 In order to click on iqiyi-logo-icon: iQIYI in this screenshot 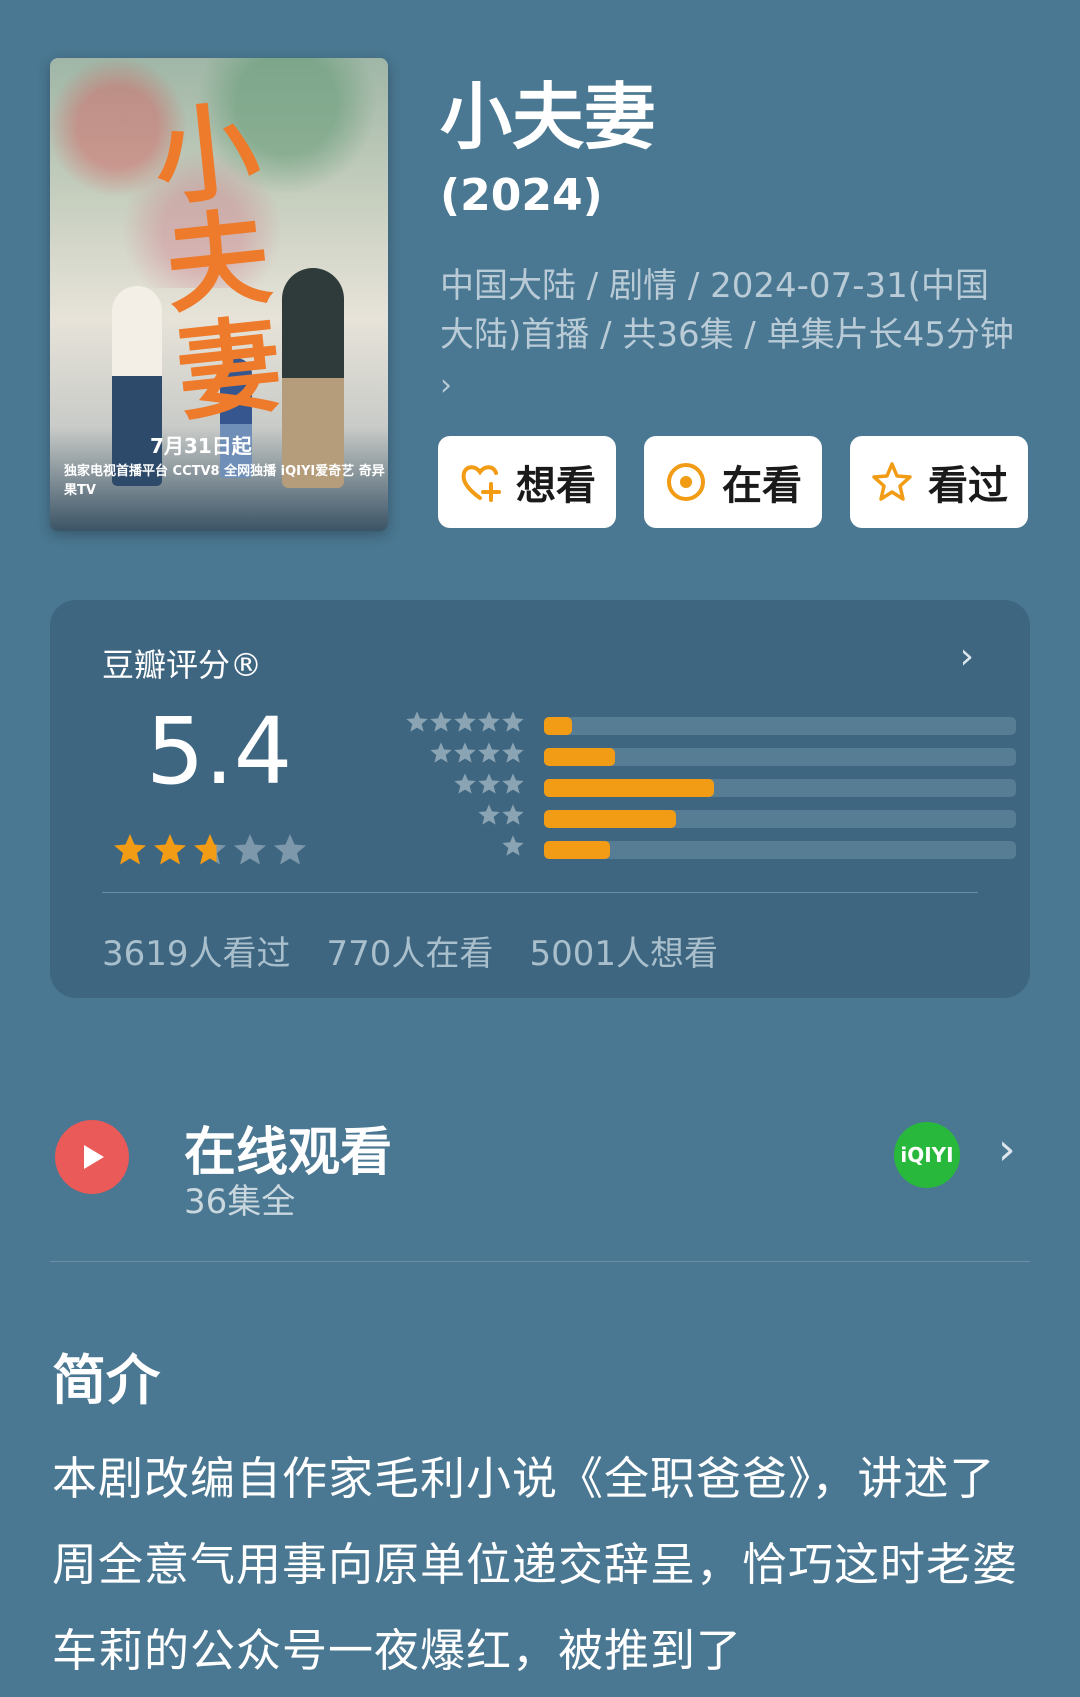, I will do `click(927, 1155)`.